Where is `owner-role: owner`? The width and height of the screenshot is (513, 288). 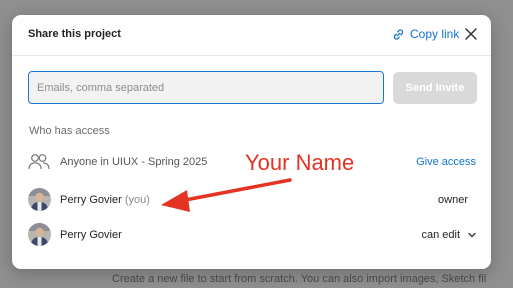 owner-role: owner is located at coordinates (453, 200).